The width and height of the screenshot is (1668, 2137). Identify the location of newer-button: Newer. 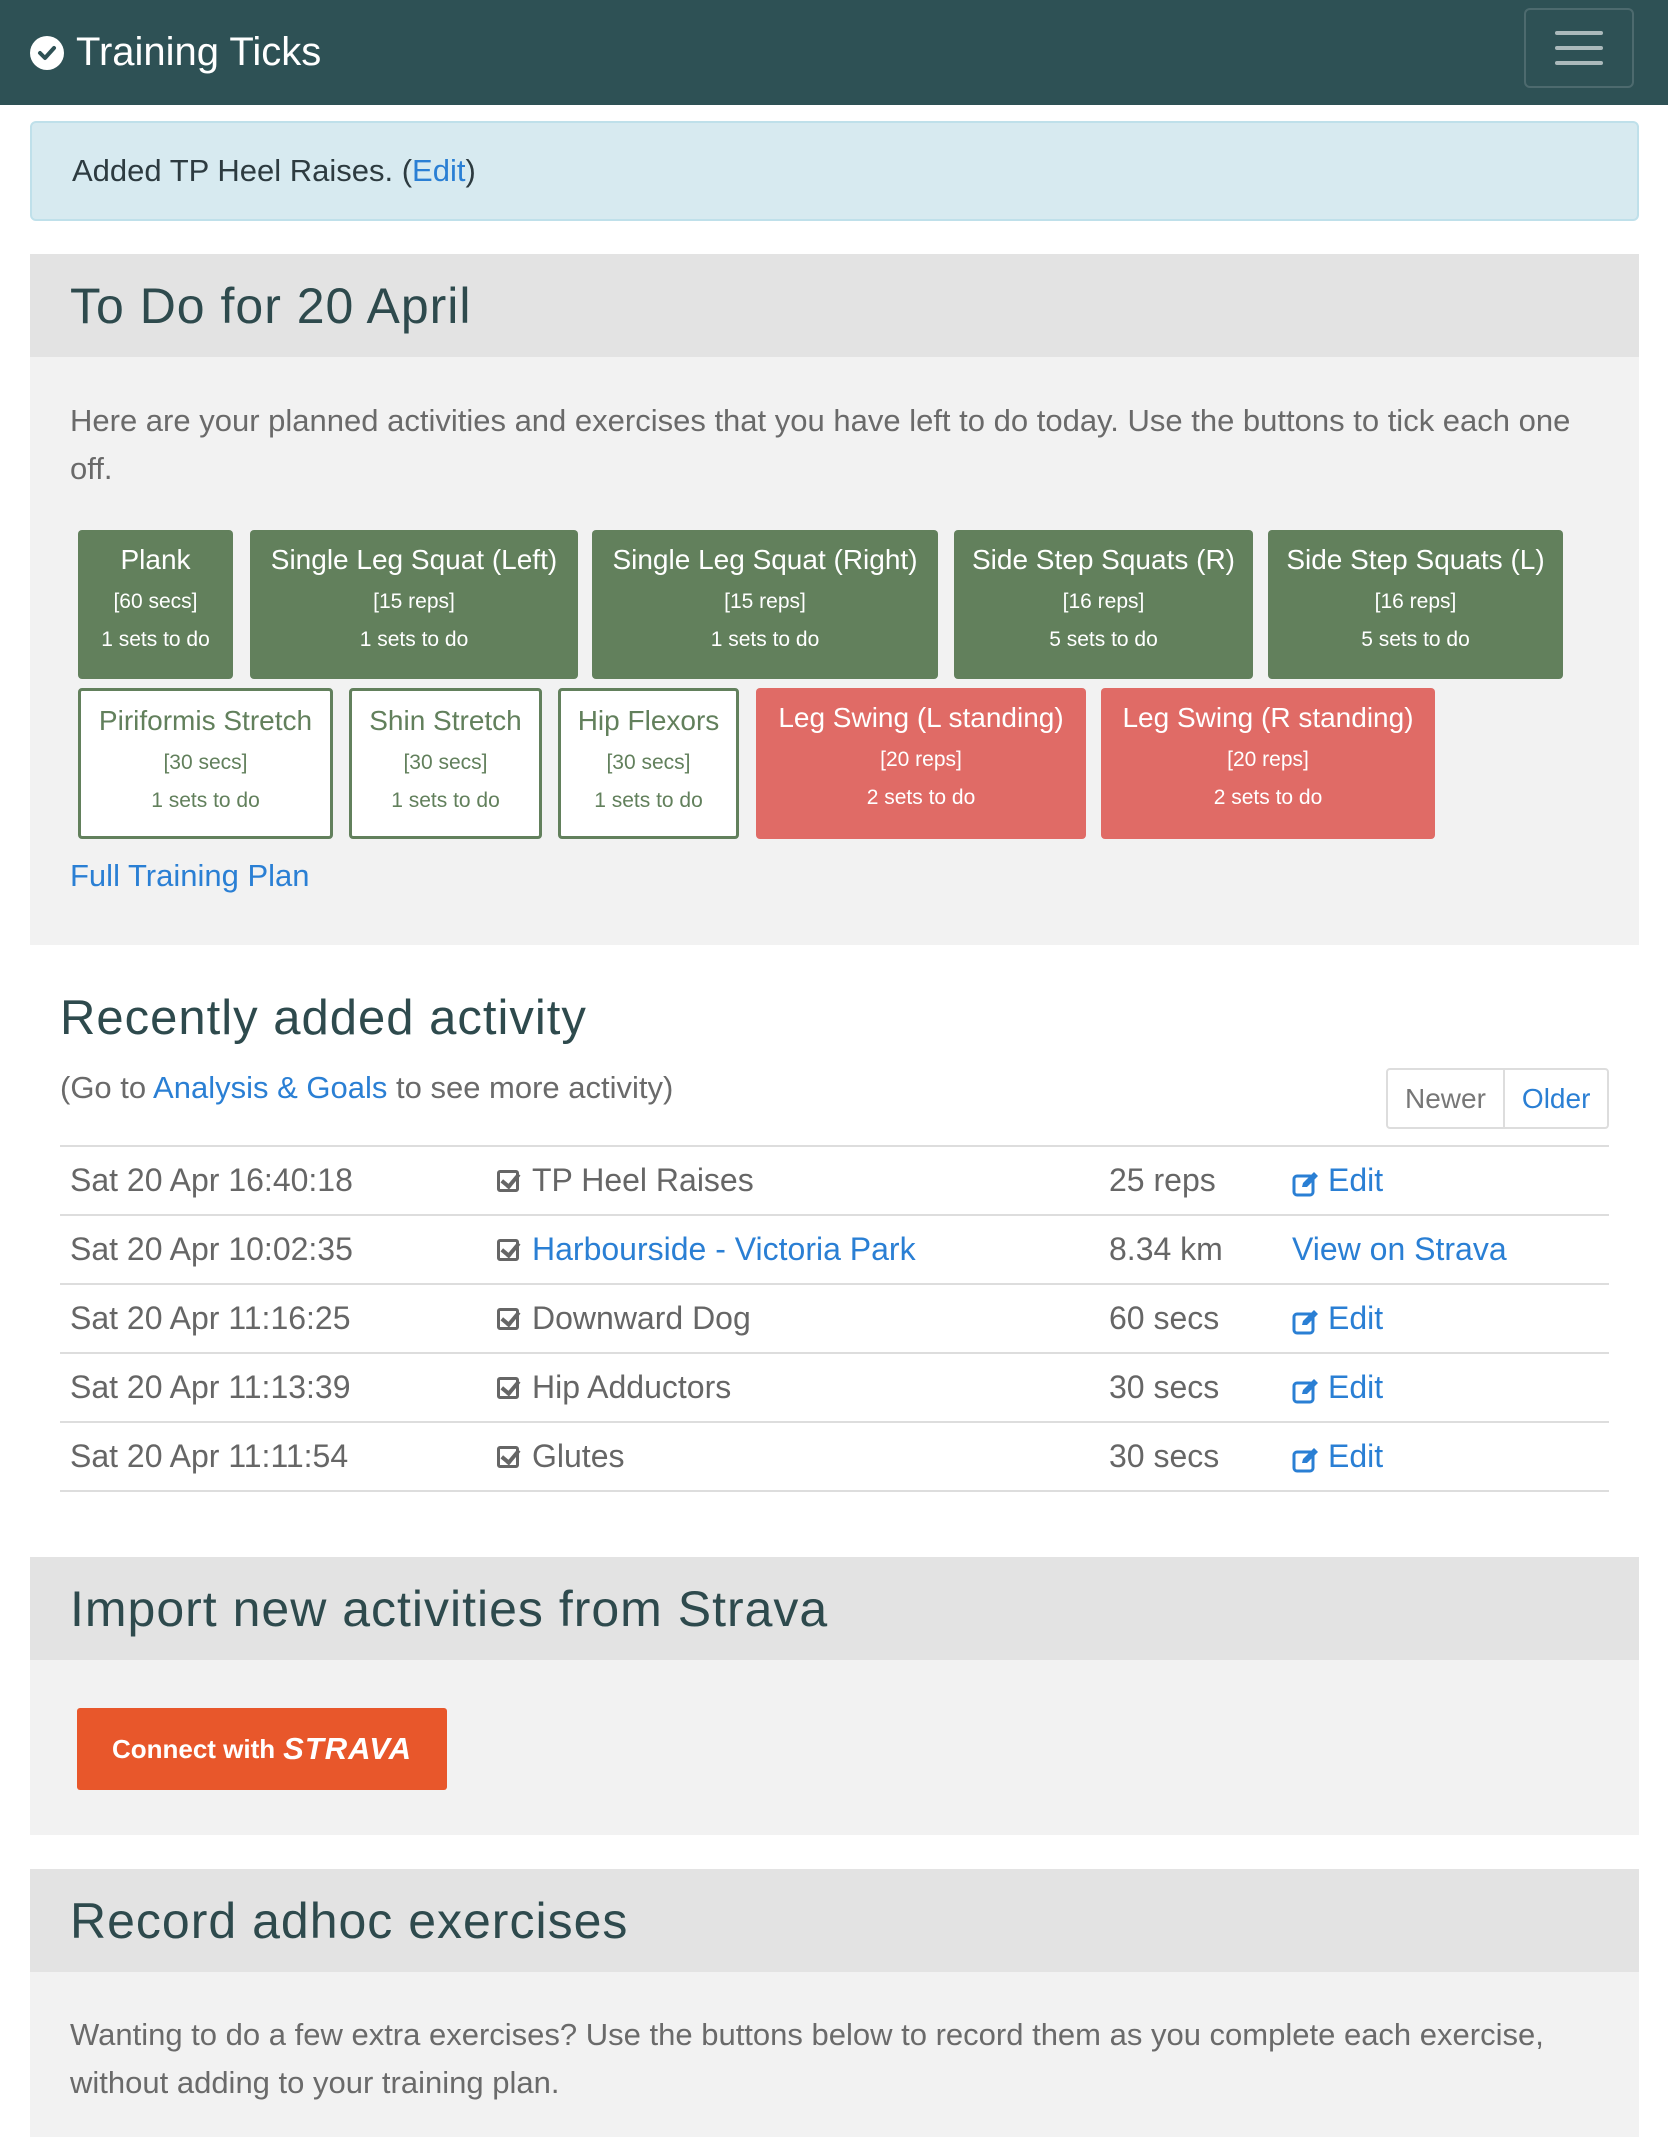
(1446, 1098).